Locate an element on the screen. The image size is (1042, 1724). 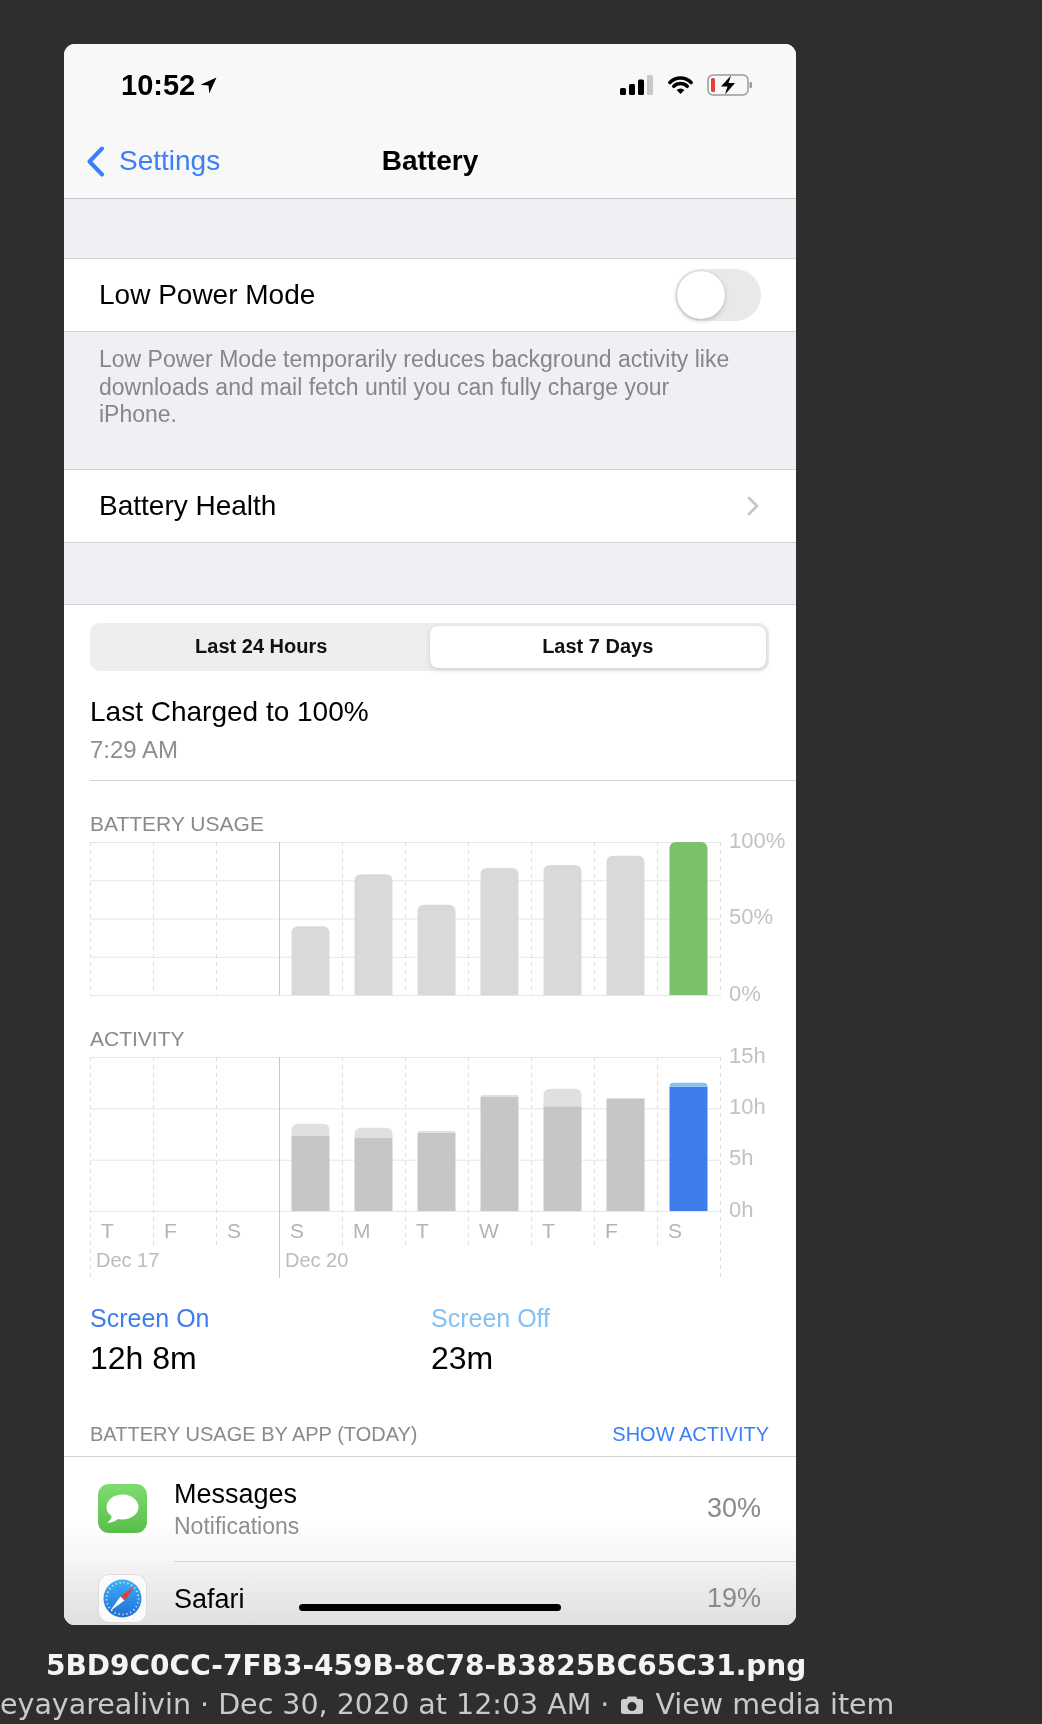
chevron-right-icon is located at coordinates (753, 505).